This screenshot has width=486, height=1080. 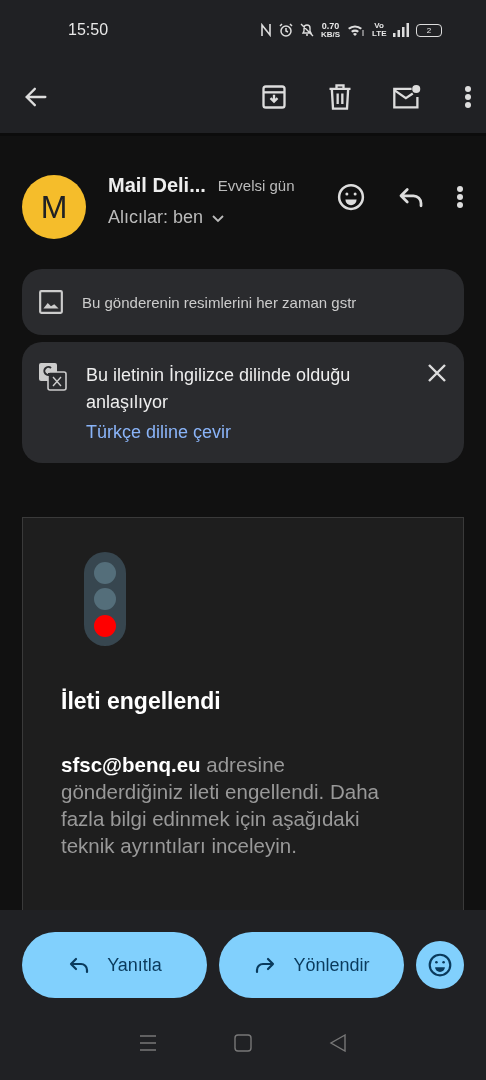 I want to click on menu-icon, so click(x=147, y=1043).